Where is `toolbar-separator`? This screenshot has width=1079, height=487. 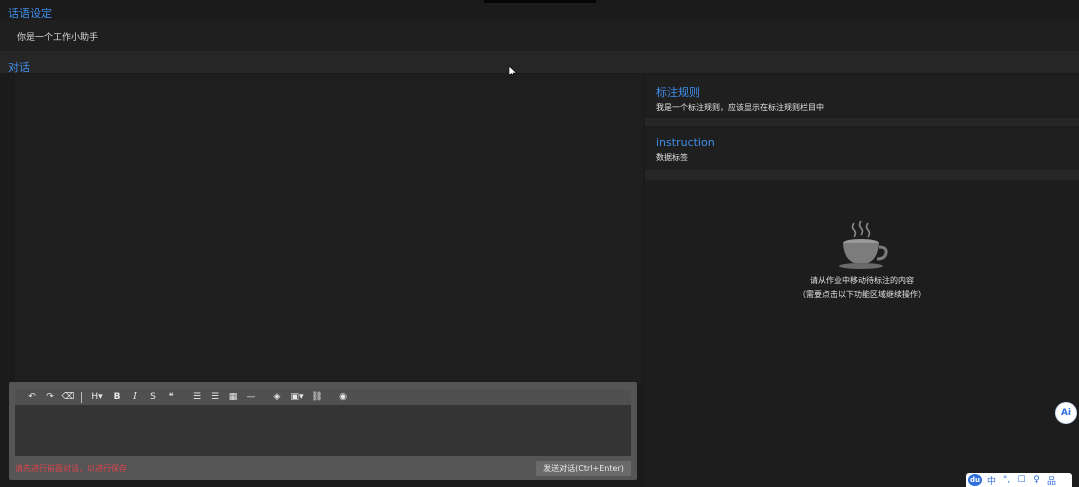
toolbar-separator is located at coordinates (81, 397).